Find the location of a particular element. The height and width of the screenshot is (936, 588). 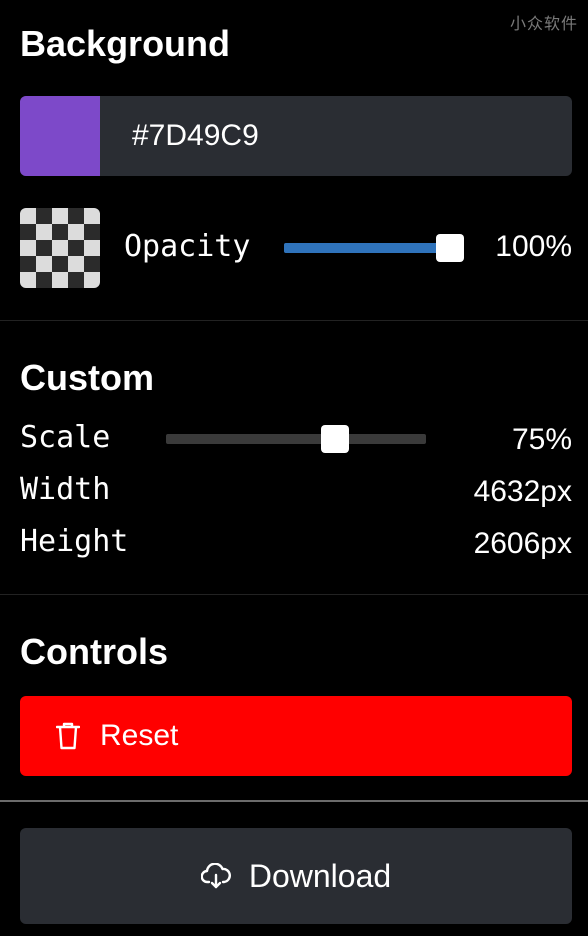

width-label: Width is located at coordinates (65, 489).